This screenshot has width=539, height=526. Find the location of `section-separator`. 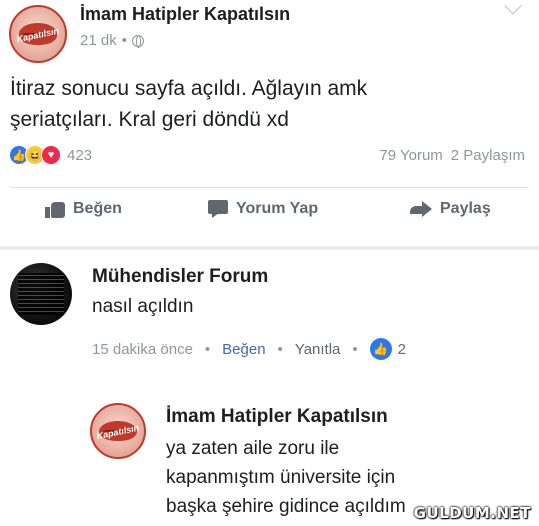

section-separator is located at coordinates (269, 248).